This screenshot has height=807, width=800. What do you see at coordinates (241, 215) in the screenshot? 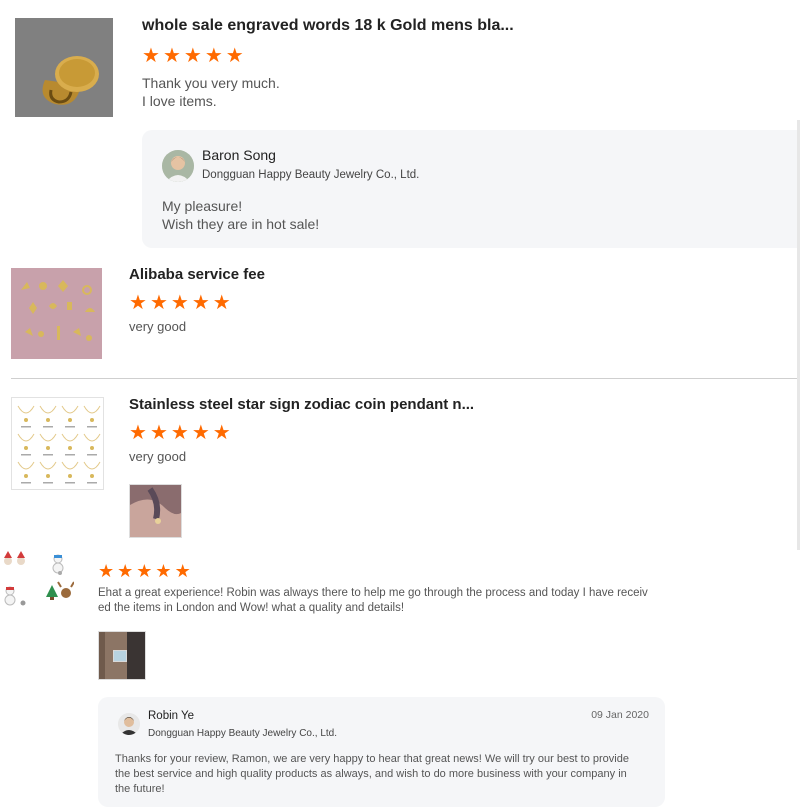
I see `reply-text: My pleasure! Wish they are in hot sale!` at bounding box center [241, 215].